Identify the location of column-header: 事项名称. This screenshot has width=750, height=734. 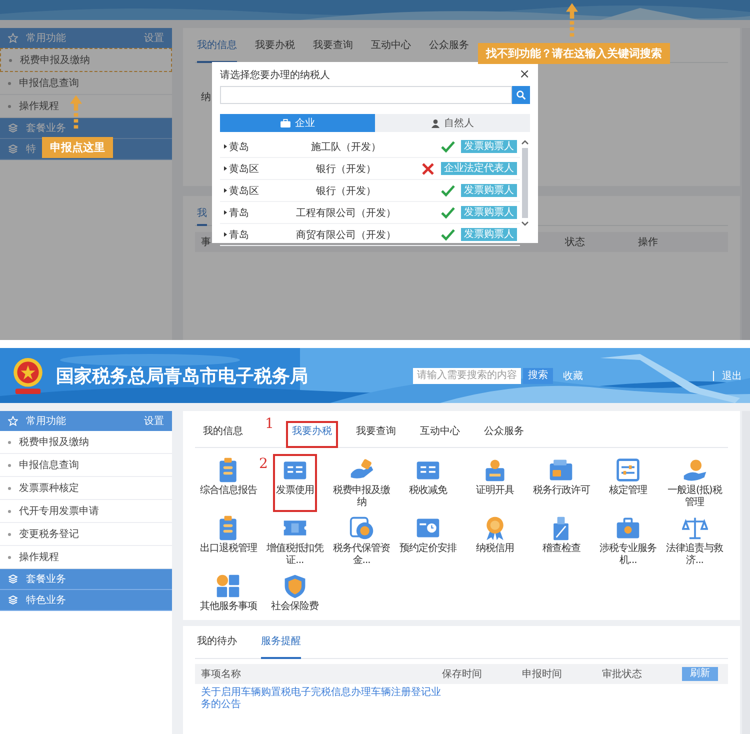
(221, 674).